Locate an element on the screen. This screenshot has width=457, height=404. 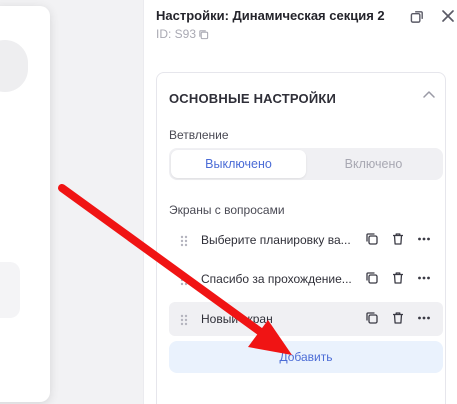
panel-title: Настройки: Динамическая секция 2 is located at coordinates (270, 15).